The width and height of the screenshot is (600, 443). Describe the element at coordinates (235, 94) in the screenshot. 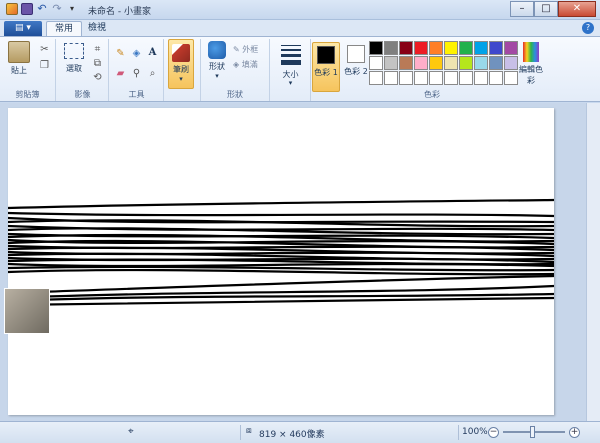

I see `shapes-group-label: 形狀` at that location.